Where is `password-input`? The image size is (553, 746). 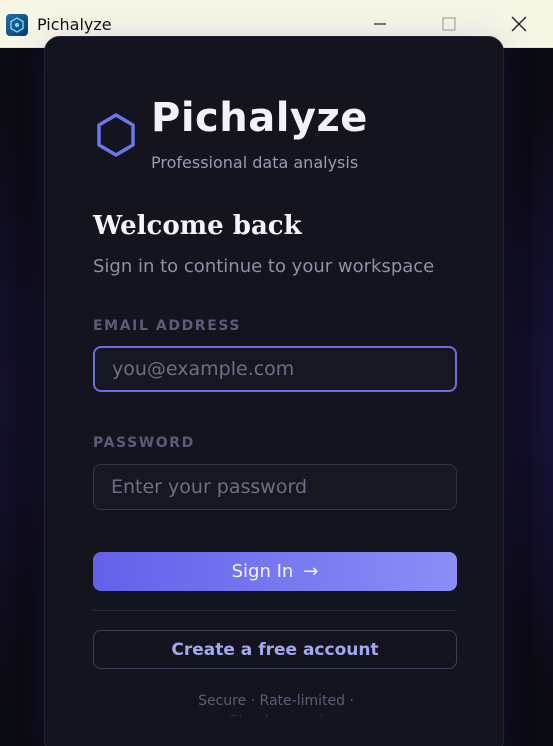
password-input is located at coordinates (275, 487).